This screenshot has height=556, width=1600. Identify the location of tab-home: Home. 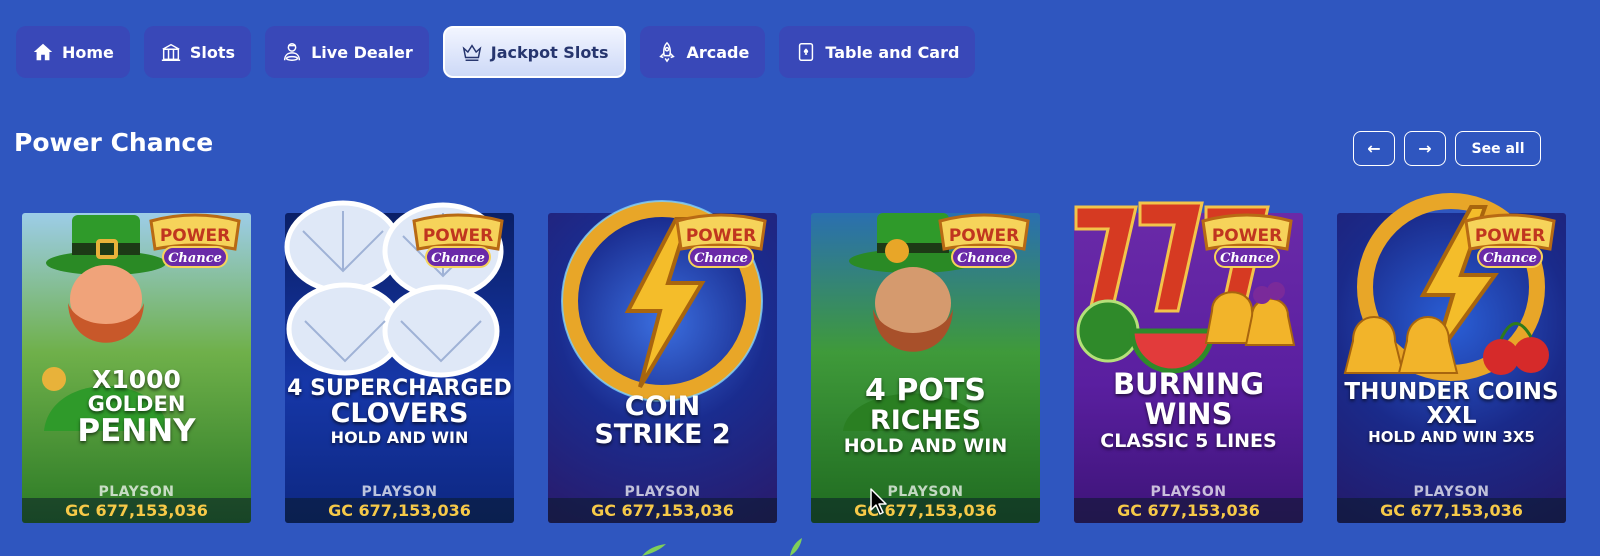
(73, 52).